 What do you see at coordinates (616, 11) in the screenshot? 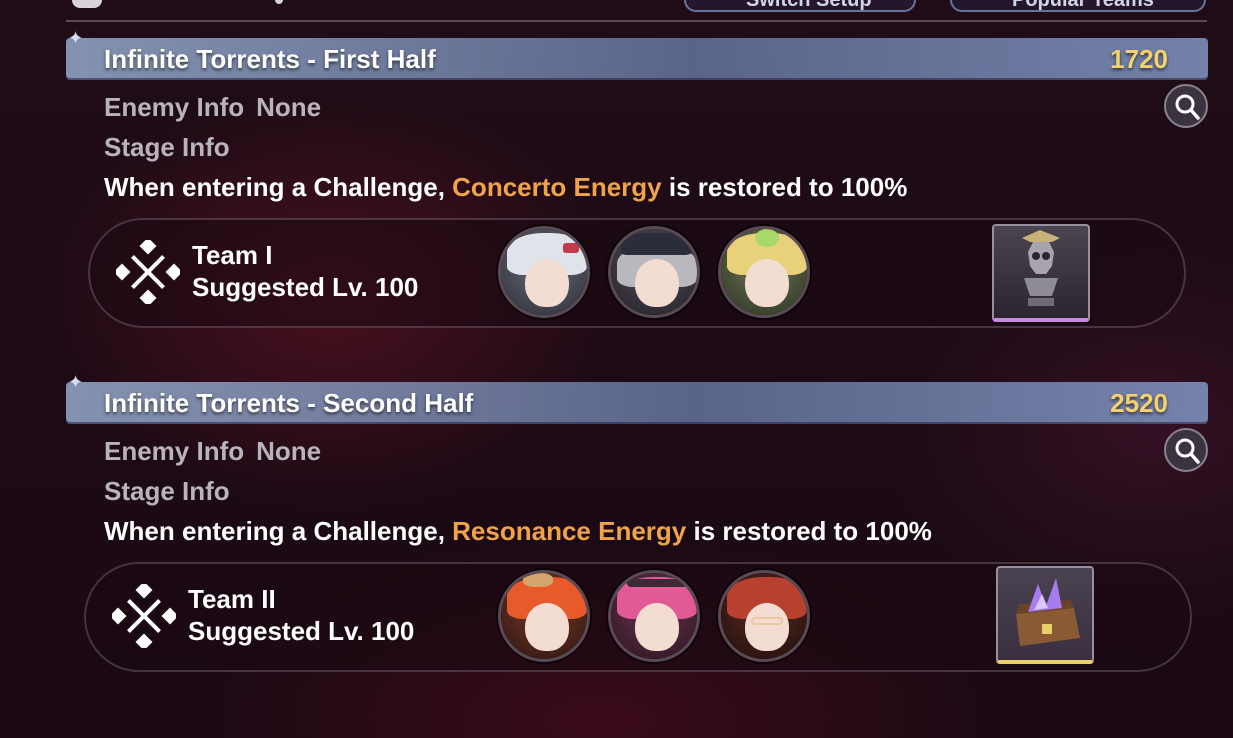
I see `top-bar: Switch Setup Popular Teams` at bounding box center [616, 11].